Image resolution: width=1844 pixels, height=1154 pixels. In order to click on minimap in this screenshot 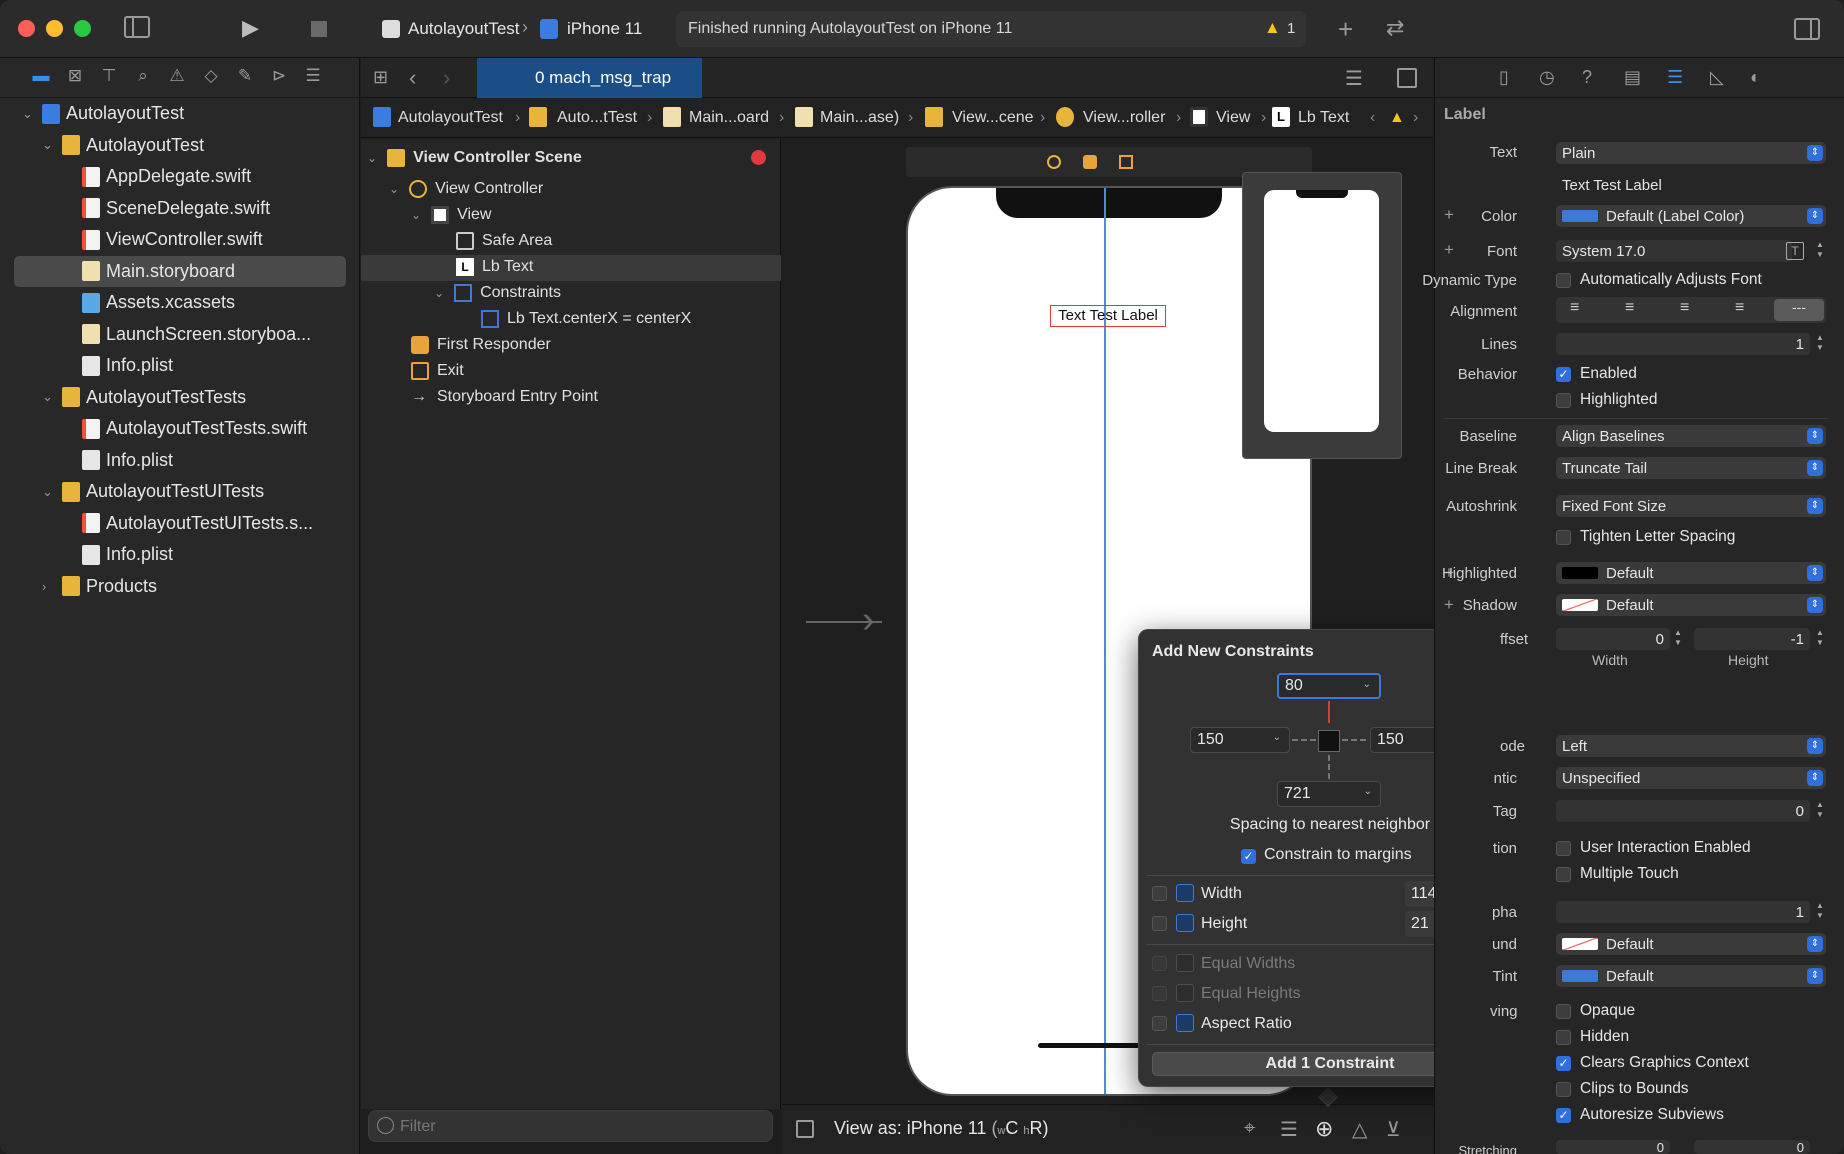, I will do `click(1322, 315)`.